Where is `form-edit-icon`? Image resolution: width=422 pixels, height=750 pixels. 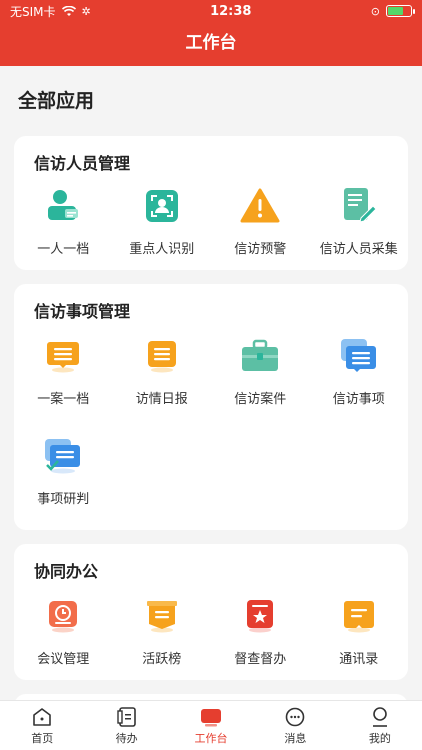
form-edit-icon is located at coordinates (359, 206).